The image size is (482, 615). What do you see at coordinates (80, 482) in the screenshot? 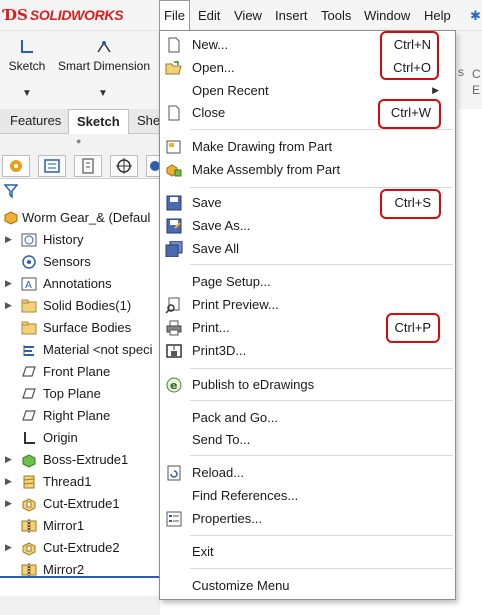
I see `tree-item-thread1: ▶ Thread1` at bounding box center [80, 482].